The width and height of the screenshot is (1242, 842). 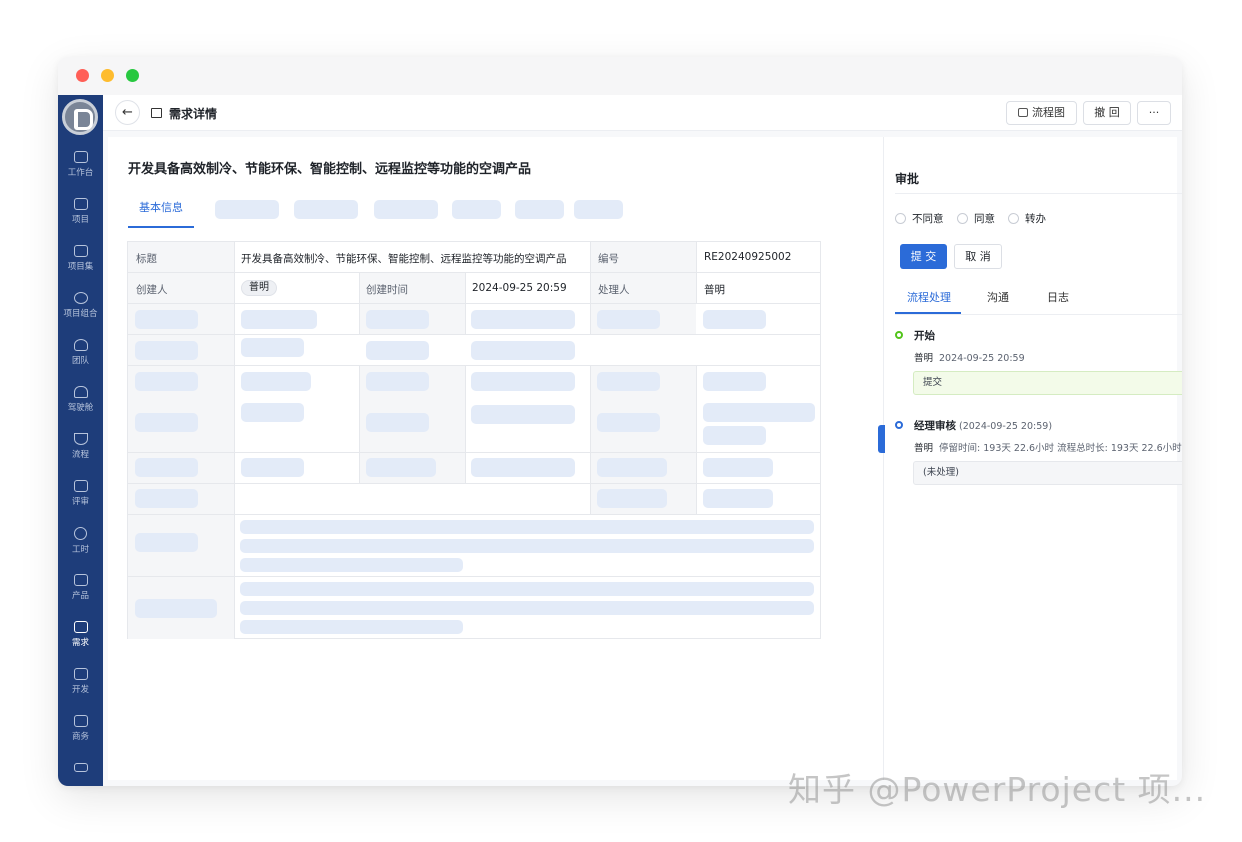 What do you see at coordinates (929, 297) in the screenshot?
I see `tab-flow-process: 流程处理` at bounding box center [929, 297].